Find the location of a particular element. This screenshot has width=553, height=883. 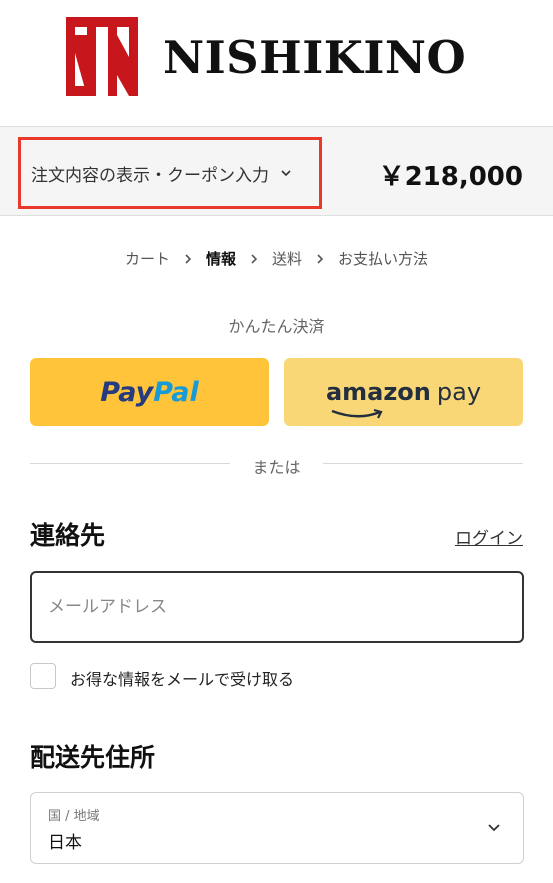

breadcrumb: カート 情報 送料 お支払い方法 is located at coordinates (276, 258).